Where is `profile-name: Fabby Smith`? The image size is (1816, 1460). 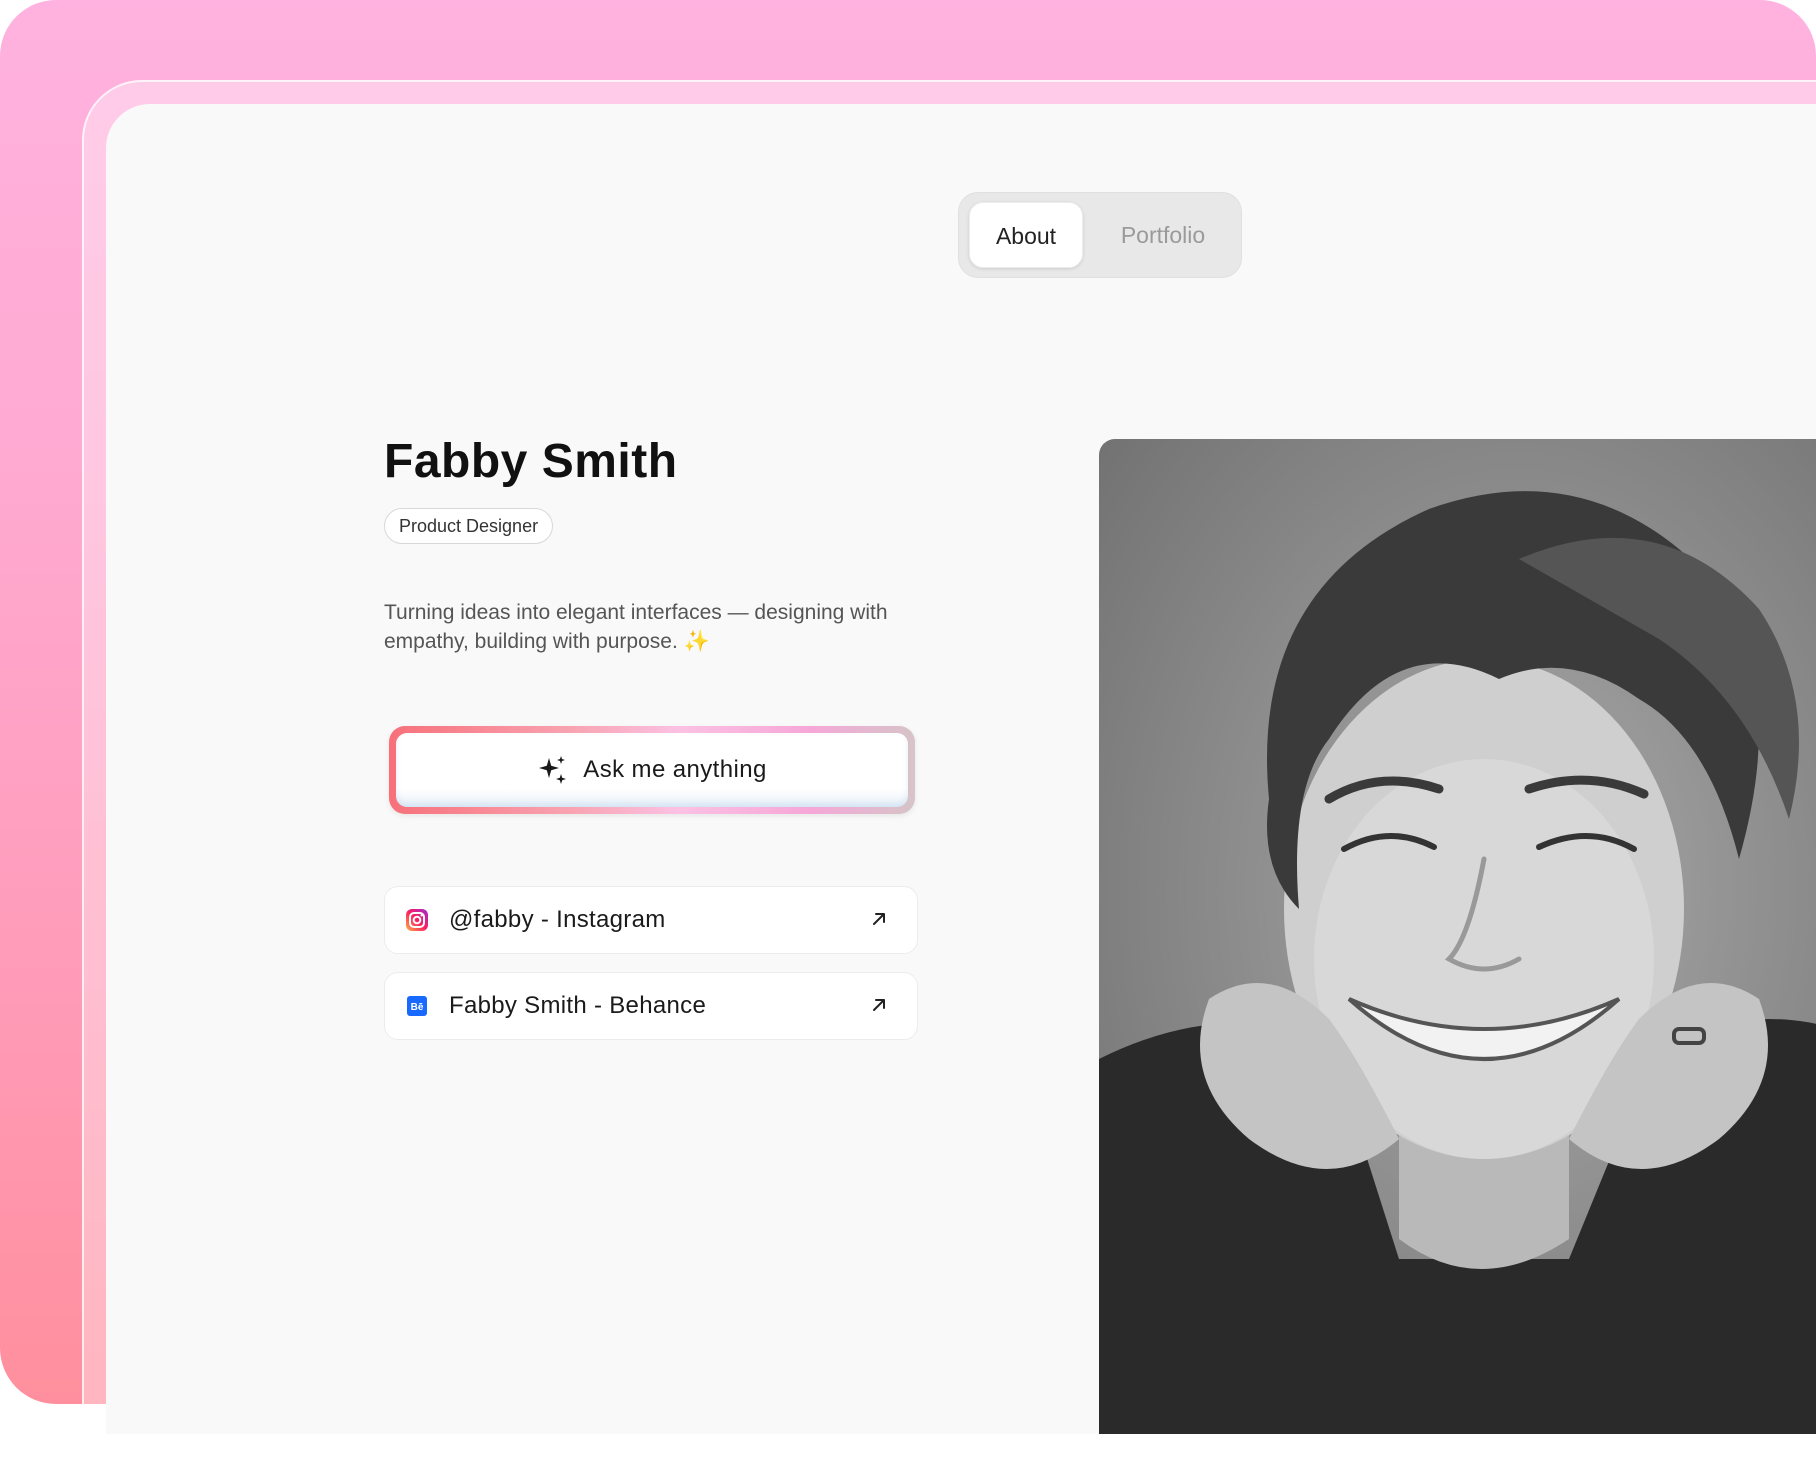
profile-name: Fabby Smith is located at coordinates (531, 461).